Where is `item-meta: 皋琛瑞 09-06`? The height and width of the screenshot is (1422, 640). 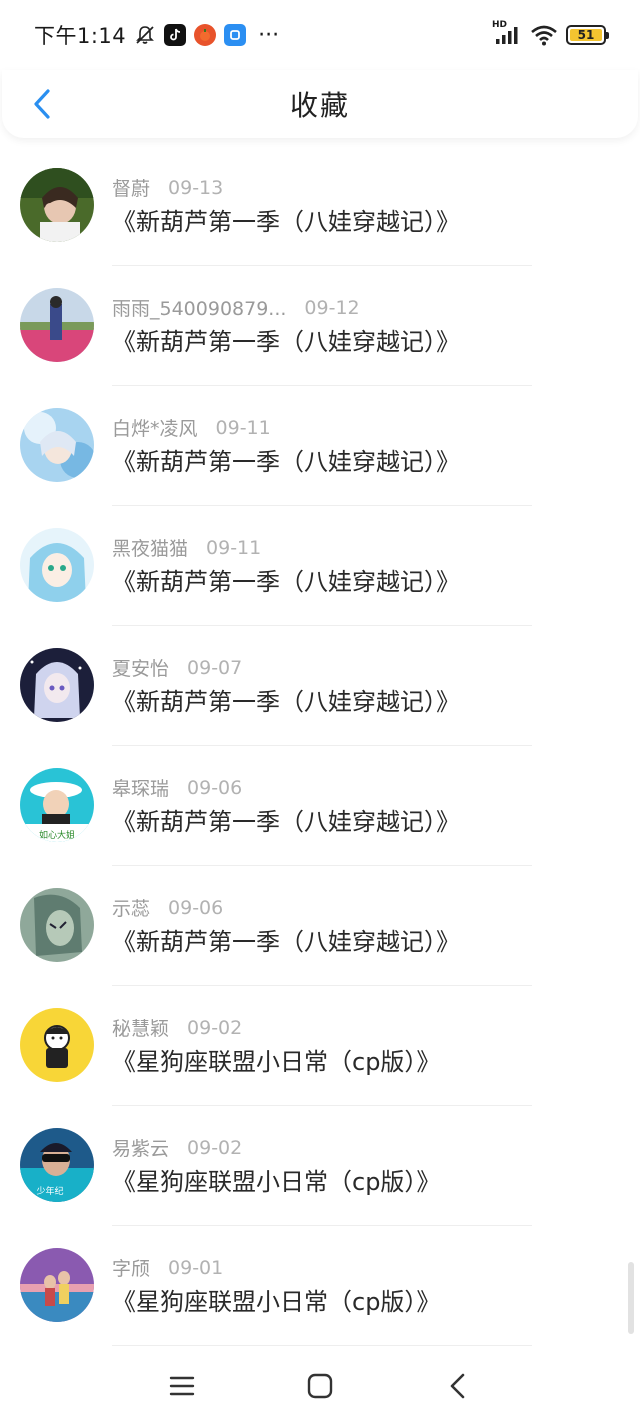
item-meta: 皋琛瑞 09-06 is located at coordinates (177, 787).